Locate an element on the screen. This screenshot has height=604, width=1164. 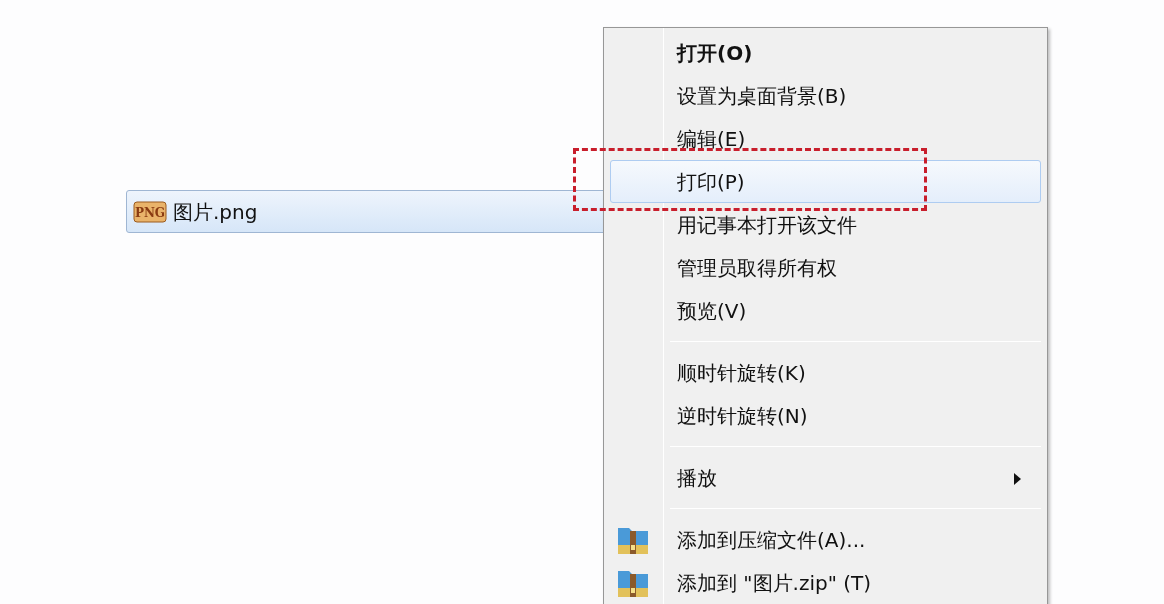
menu-item: 逆时针旋转(N) is located at coordinates (825, 415).